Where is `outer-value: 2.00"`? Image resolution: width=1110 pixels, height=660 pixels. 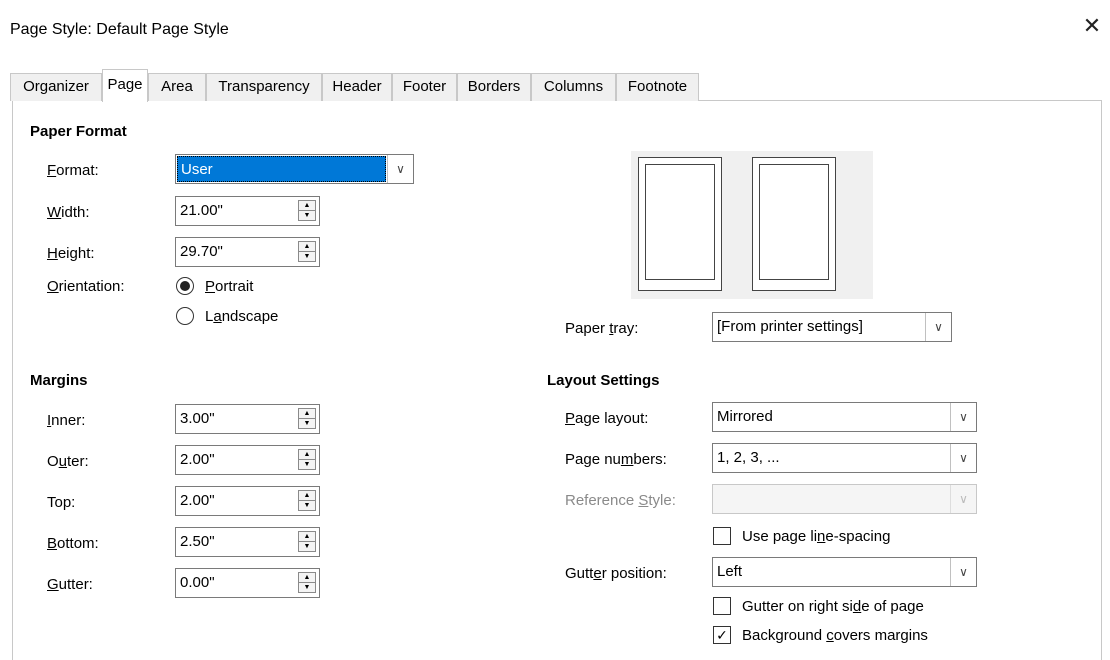 outer-value: 2.00" is located at coordinates (197, 459).